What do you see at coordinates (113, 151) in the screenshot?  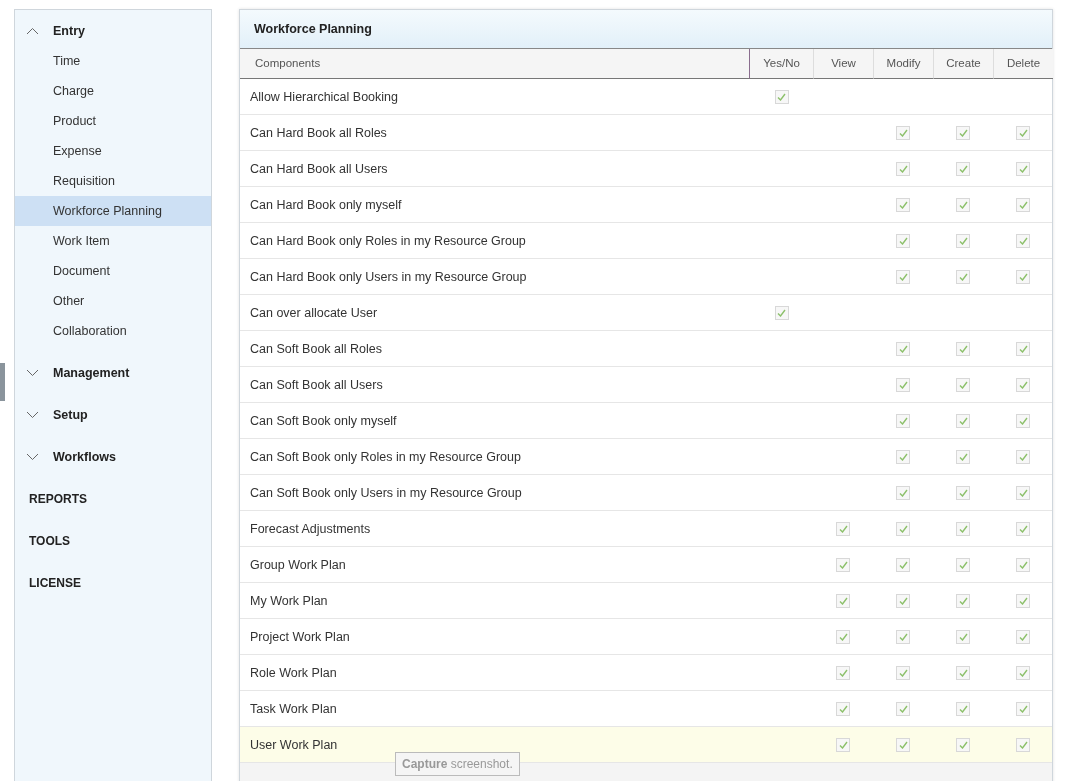 I see `sidebar-item: Expense` at bounding box center [113, 151].